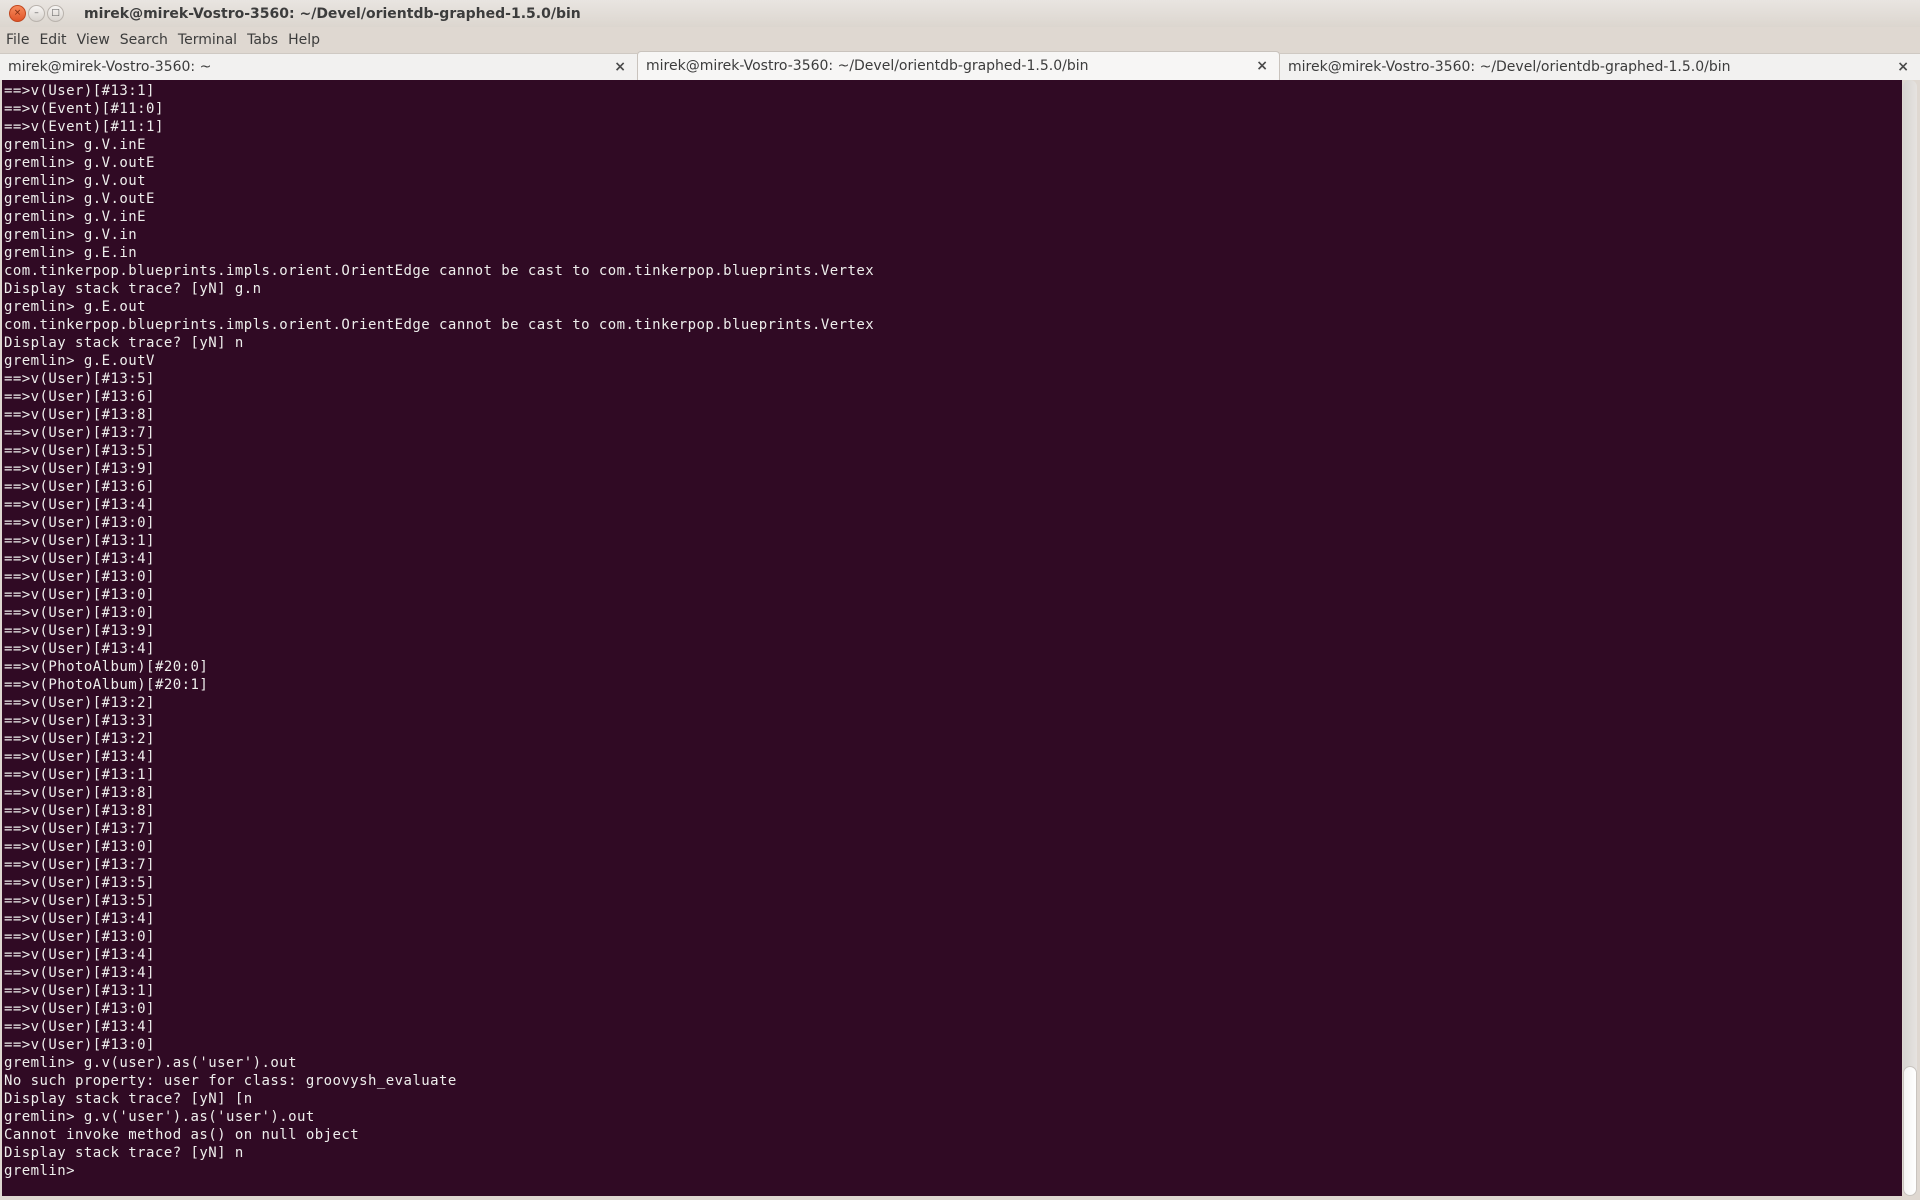 This screenshot has height=1200, width=1920. I want to click on prompt-line: gremlin> g.V.out, so click(75, 181).